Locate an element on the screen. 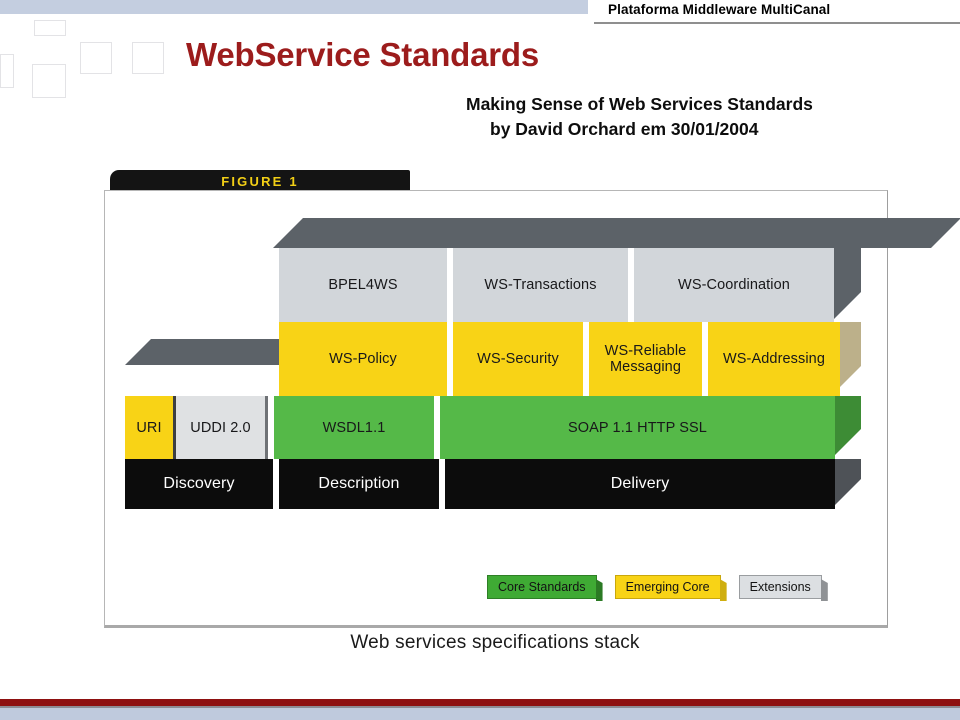 Image resolution: width=960 pixels, height=720 pixels. stack-cell-soap-http-ssl: SOAP 1.1 HTTP SSL is located at coordinates (637, 427).